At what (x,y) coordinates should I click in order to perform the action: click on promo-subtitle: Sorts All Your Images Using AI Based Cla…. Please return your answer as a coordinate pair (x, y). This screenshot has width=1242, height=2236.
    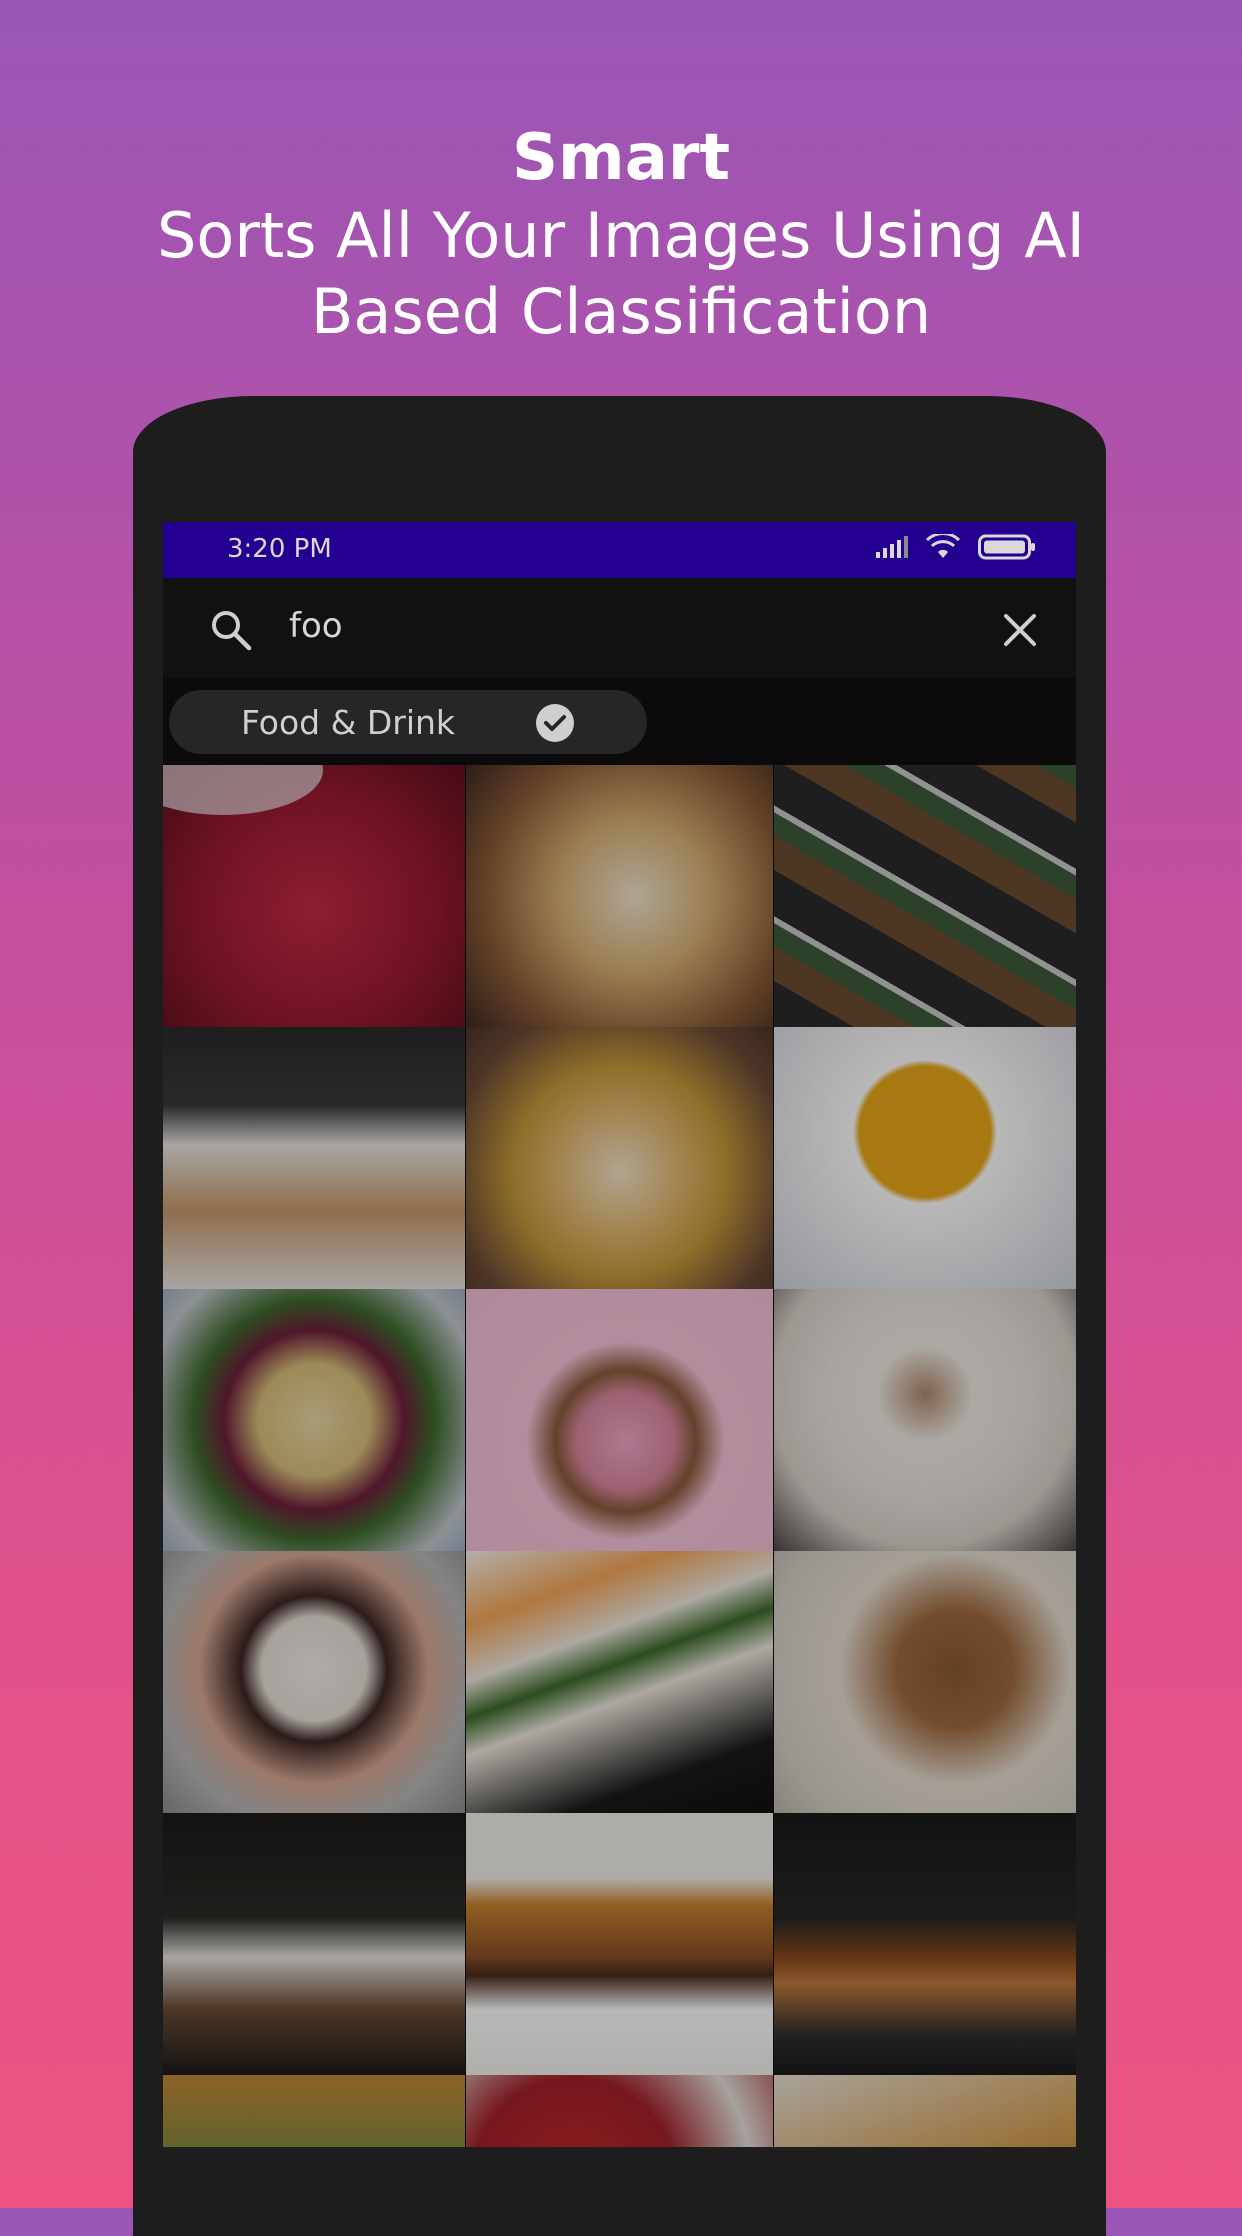
    Looking at the image, I should click on (621, 273).